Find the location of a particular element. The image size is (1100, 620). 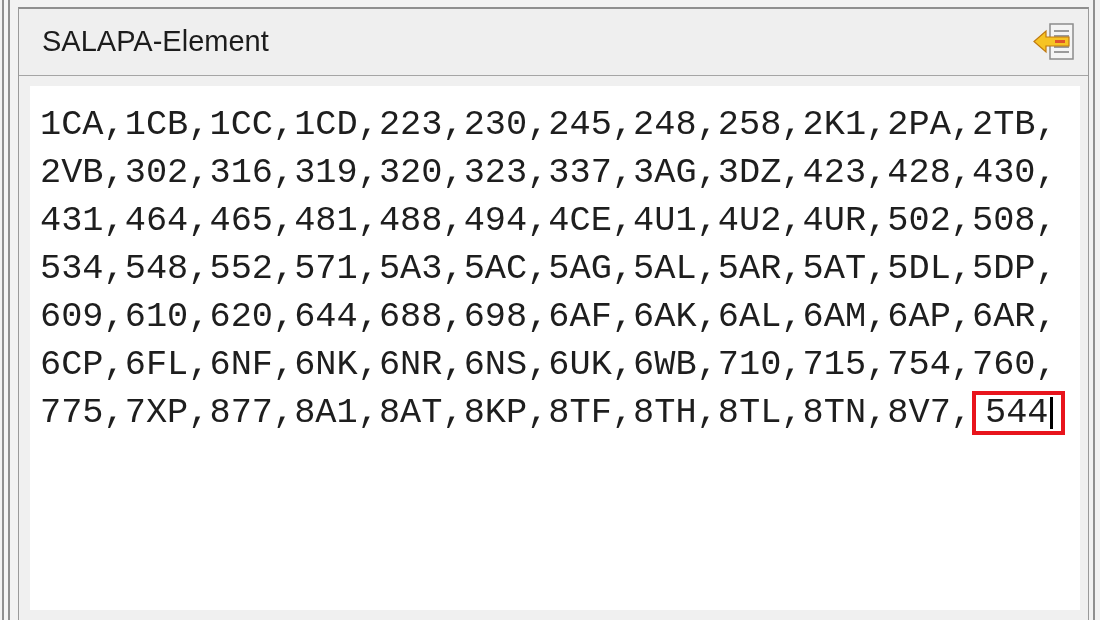

text-line: 775,7XP,877,8A1,8AT,8KP,8TF,8TH,8TL,8TN,8V7, is located at coordinates (506, 413).